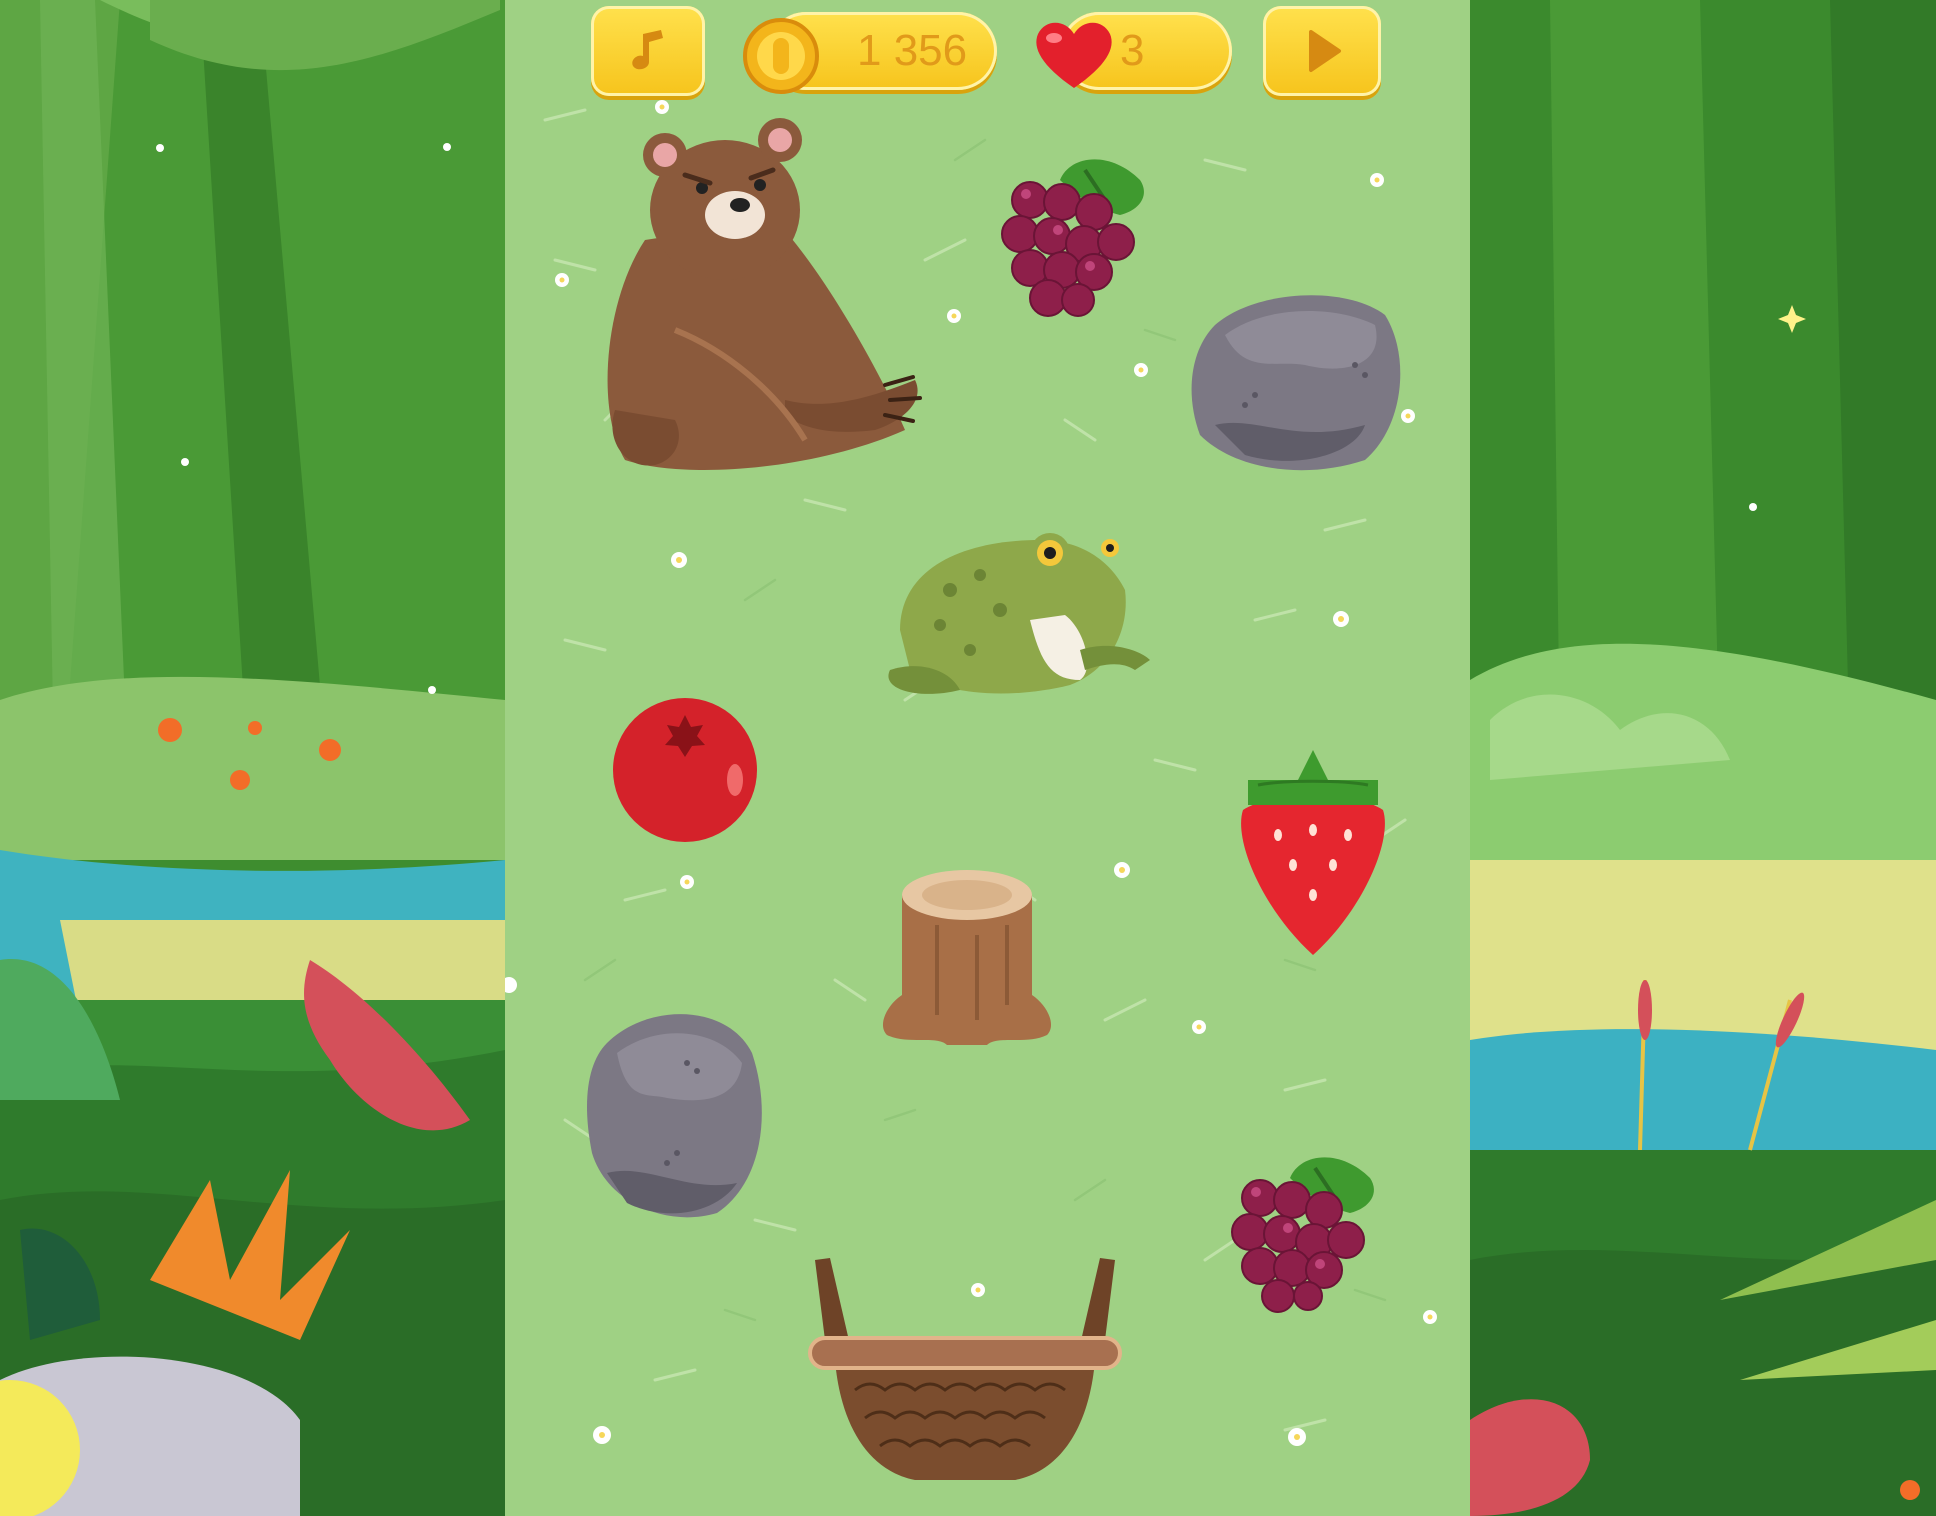 This screenshot has width=1936, height=1516. I want to click on heart-icon, so click(1074, 55).